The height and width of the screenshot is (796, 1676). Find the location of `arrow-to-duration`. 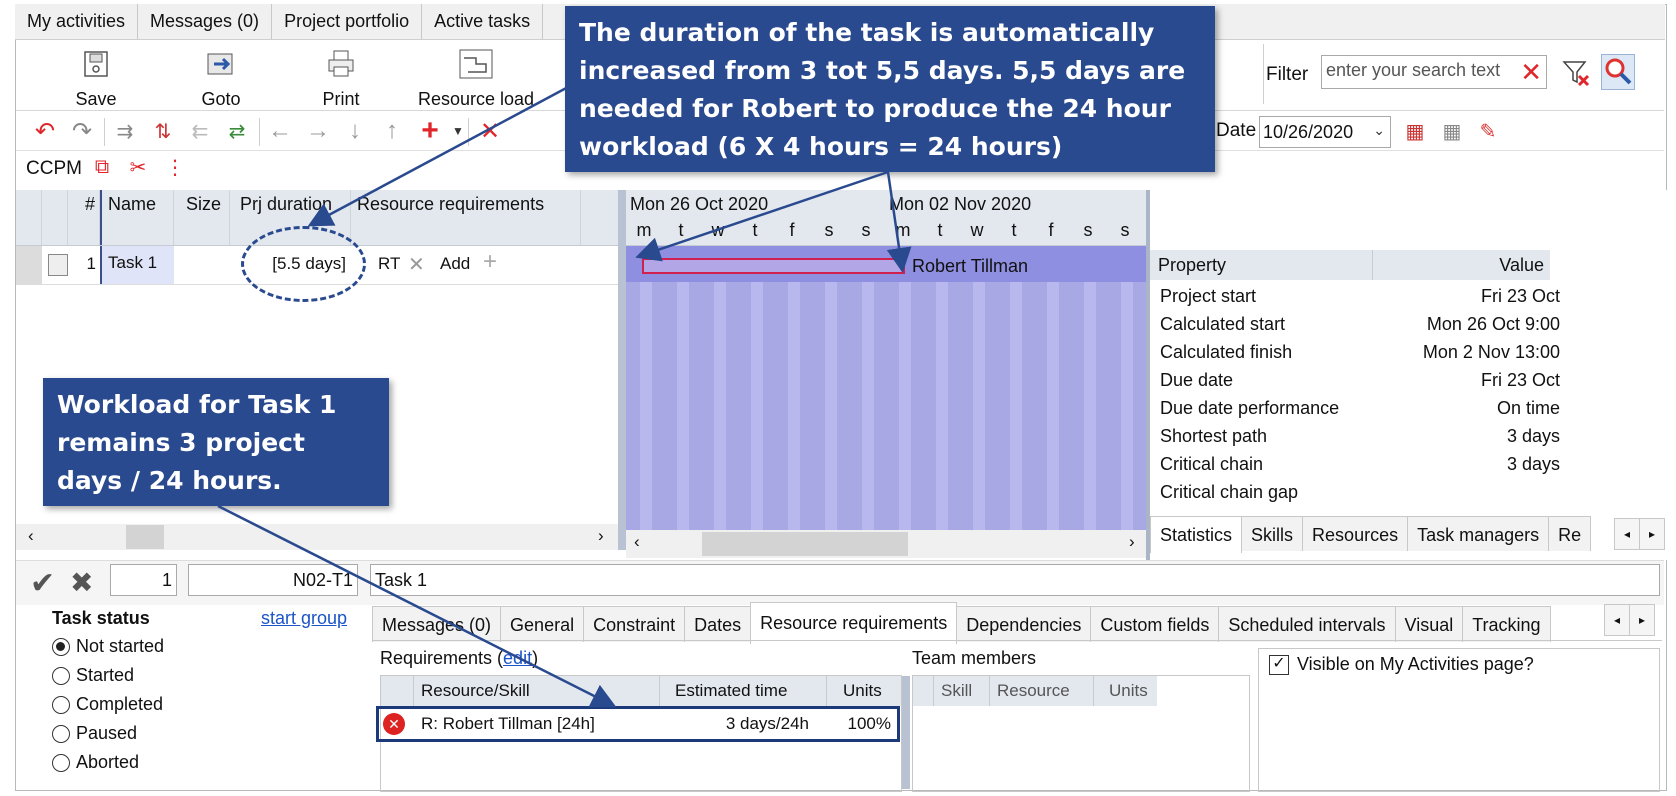

arrow-to-duration is located at coordinates (439, 155).